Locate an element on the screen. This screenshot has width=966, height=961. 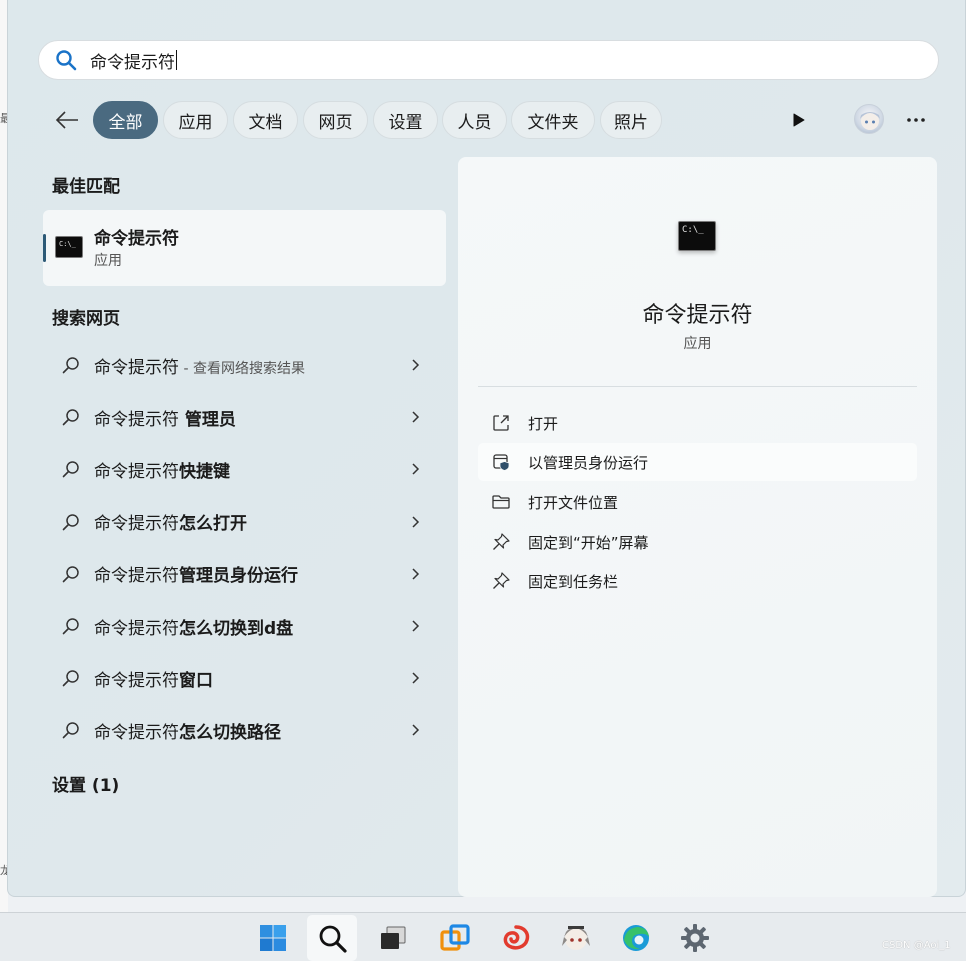
taskbar-settings-button is located at coordinates (695, 938).